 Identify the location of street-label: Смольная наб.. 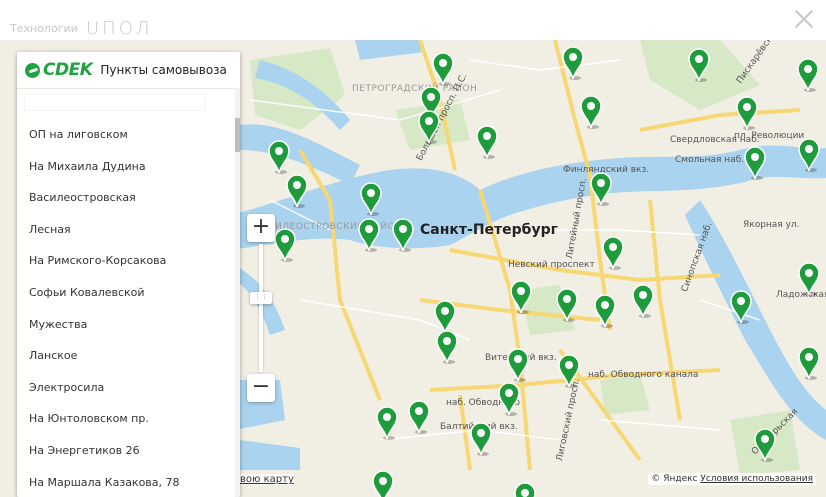
(710, 160).